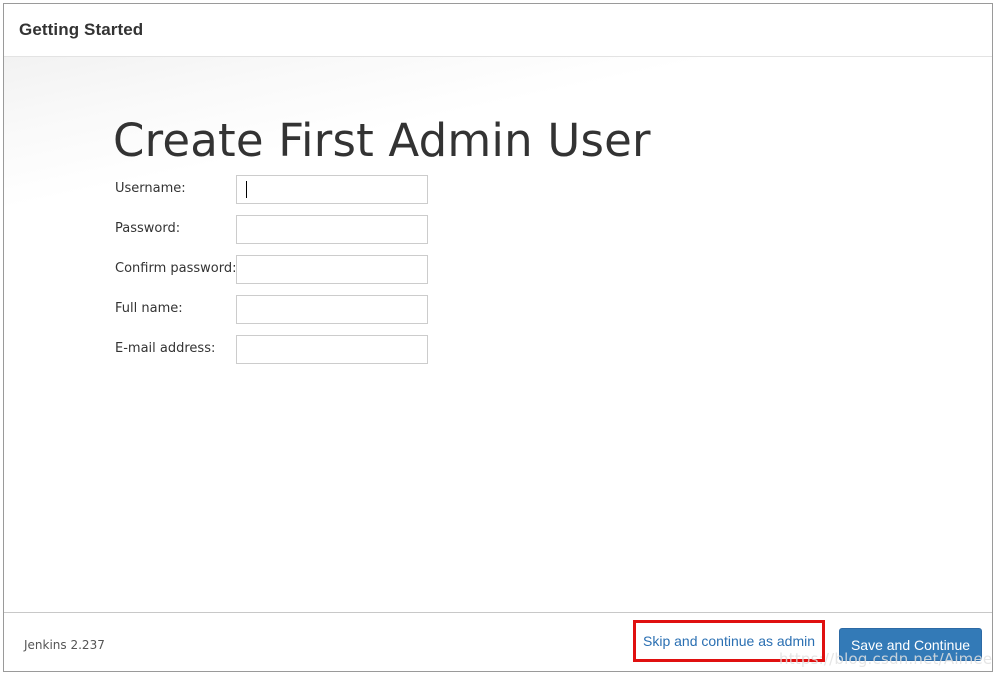  What do you see at coordinates (910, 644) in the screenshot?
I see `save-and-continue-button: Save and Continue` at bounding box center [910, 644].